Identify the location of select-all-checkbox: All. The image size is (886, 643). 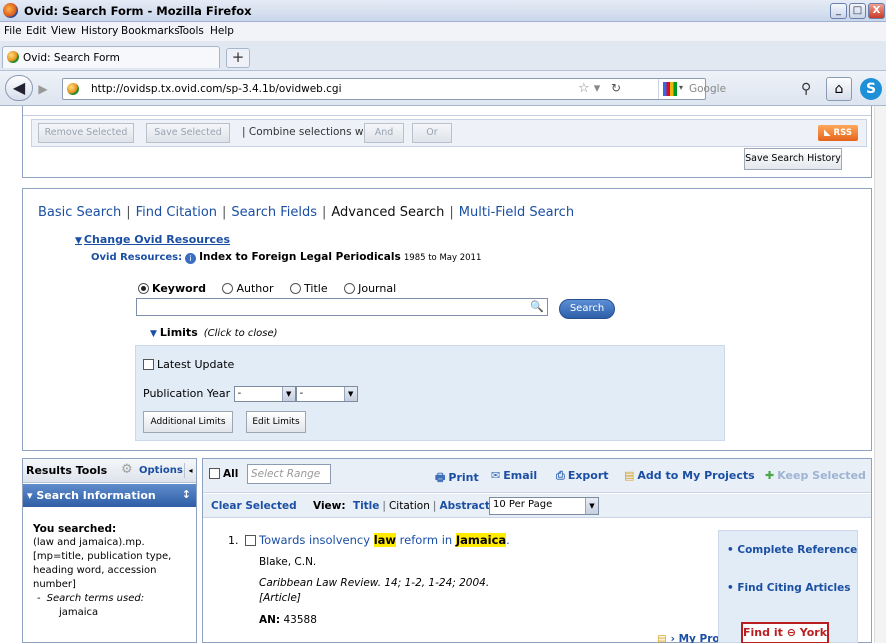
(223, 474).